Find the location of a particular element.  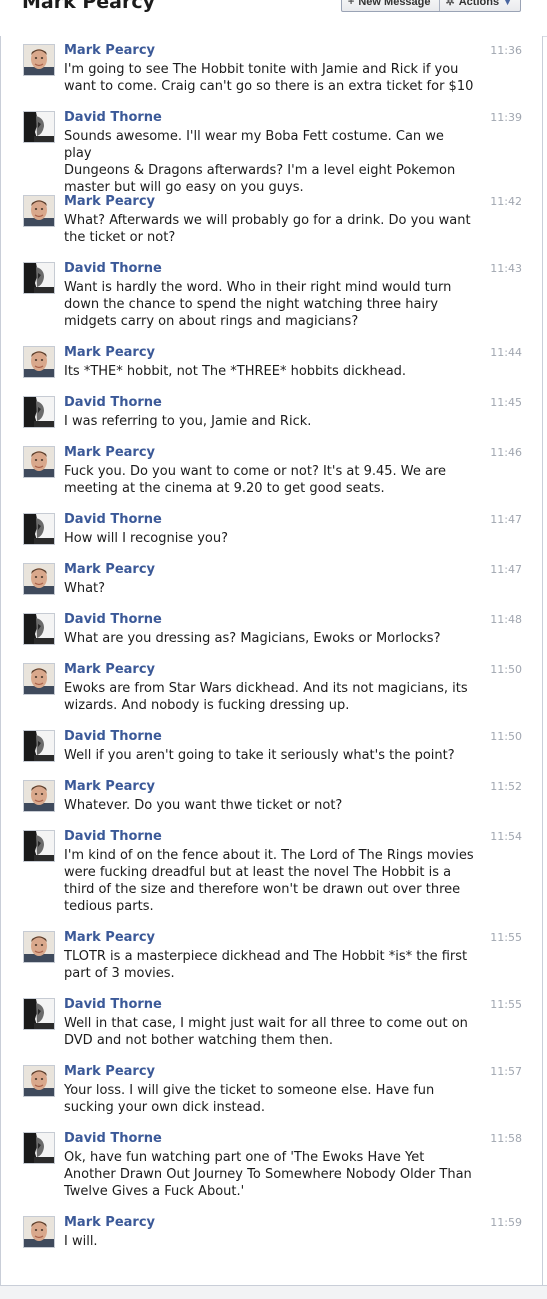

actions-button: ✲ Actions ▼ is located at coordinates (479, 5).